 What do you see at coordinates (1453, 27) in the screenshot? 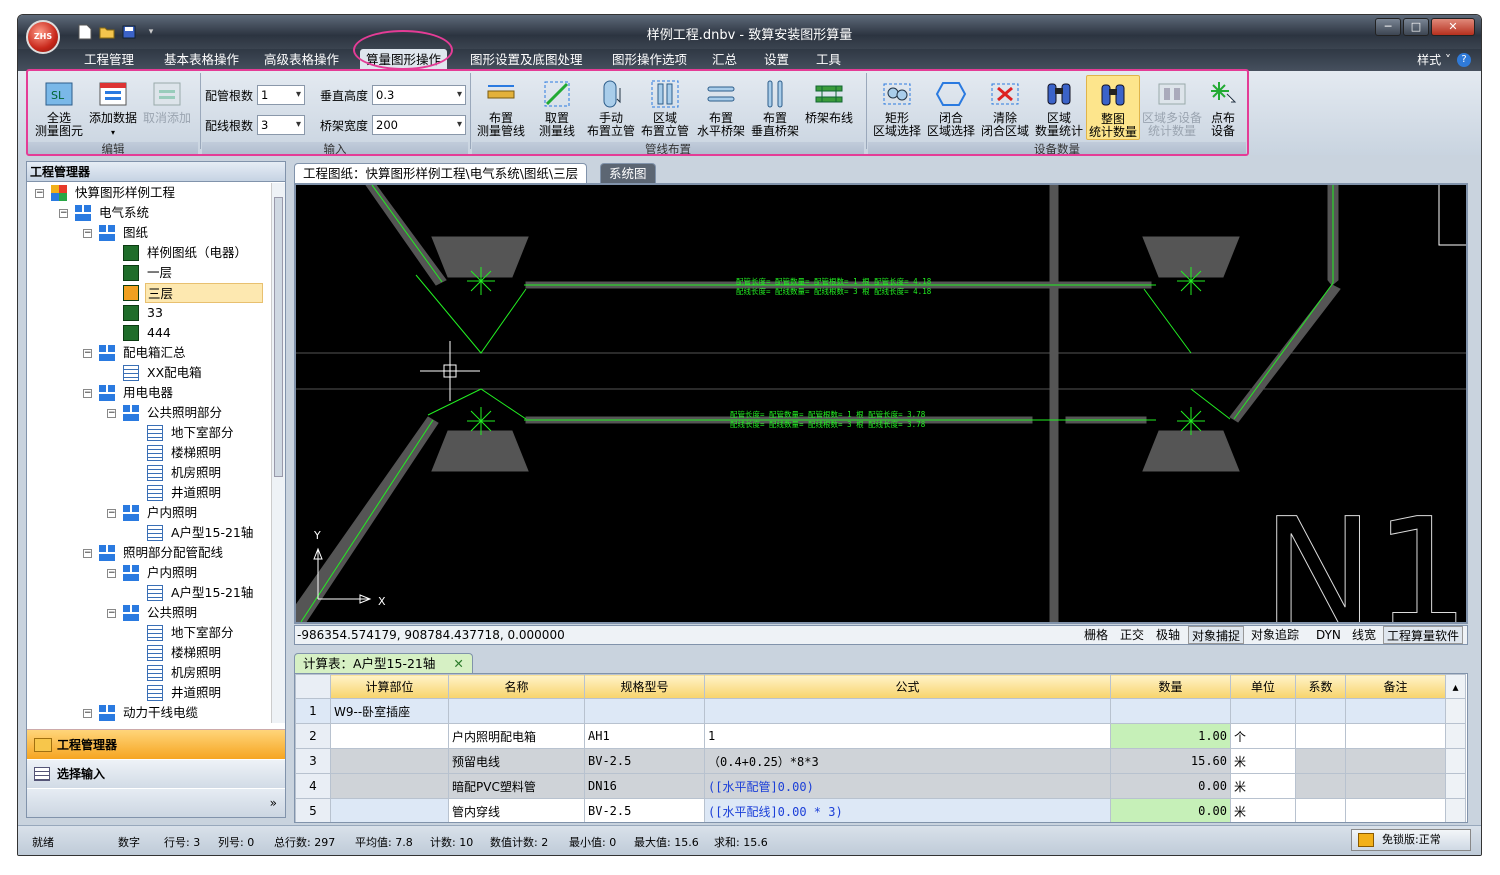
I see `close-button: ✕` at bounding box center [1453, 27].